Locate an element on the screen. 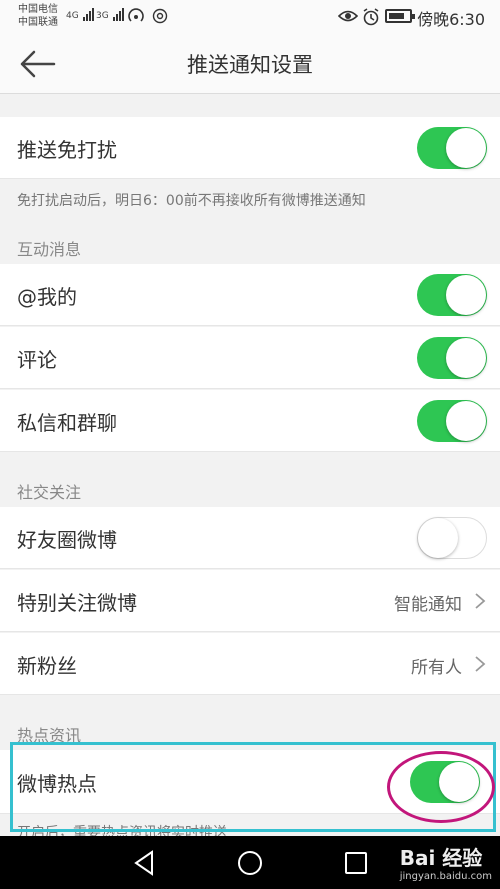 This screenshot has width=500, height=889. baidu-jingyan-watermark: Bai 经验 jingyan.baidu.com is located at coordinates (446, 862).